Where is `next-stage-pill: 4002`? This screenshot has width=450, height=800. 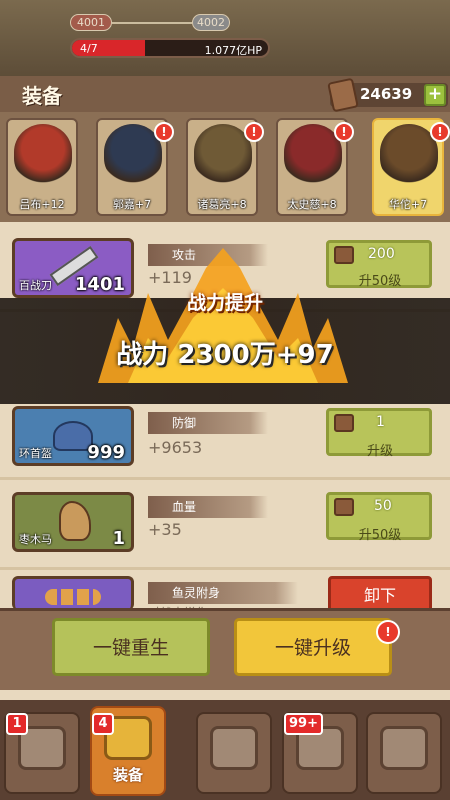 next-stage-pill: 4002 is located at coordinates (211, 22).